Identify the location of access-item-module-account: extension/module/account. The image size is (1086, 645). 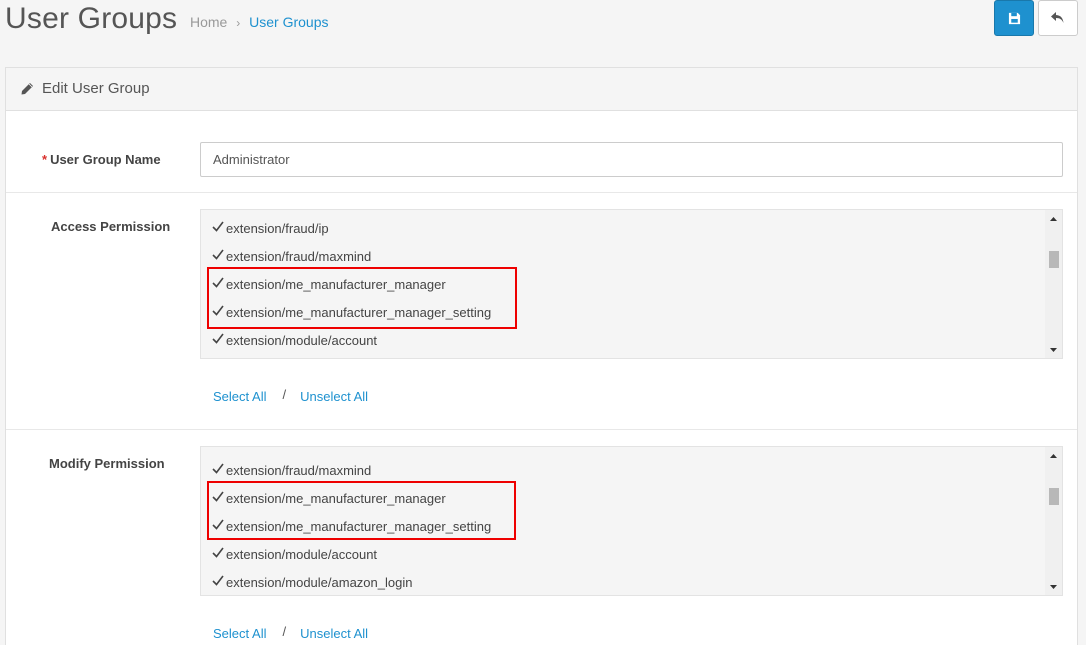
(294, 340).